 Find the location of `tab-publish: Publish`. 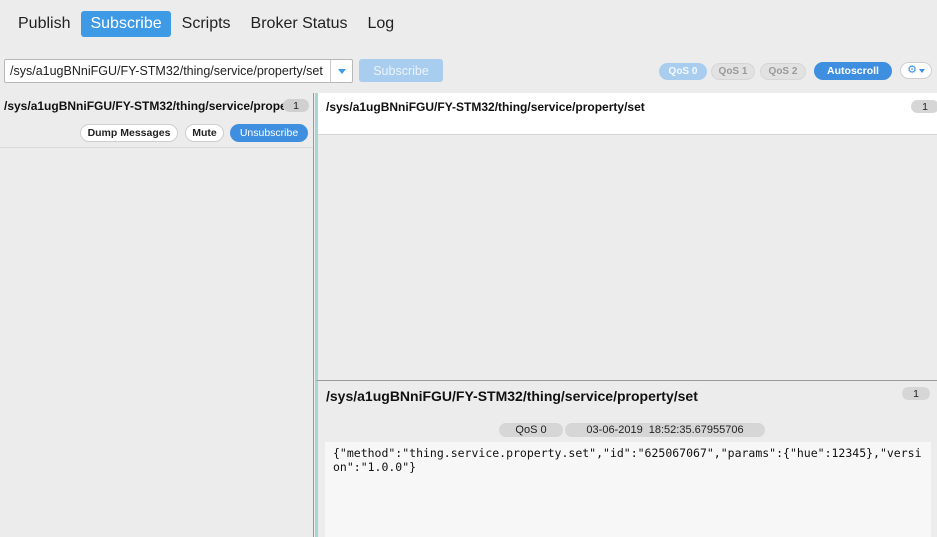

tab-publish: Publish is located at coordinates (44, 24).